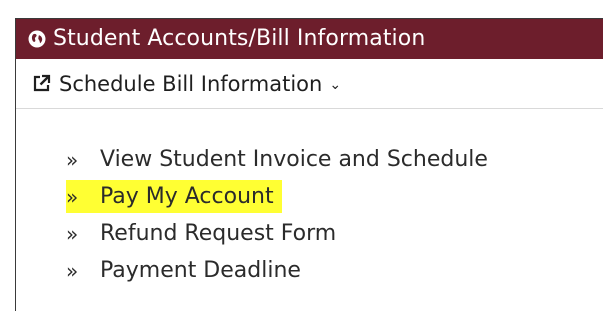 The image size is (603, 311). Describe the element at coordinates (309, 270) in the screenshot. I see `link-payment-deadline: » Payment Deadline` at that location.